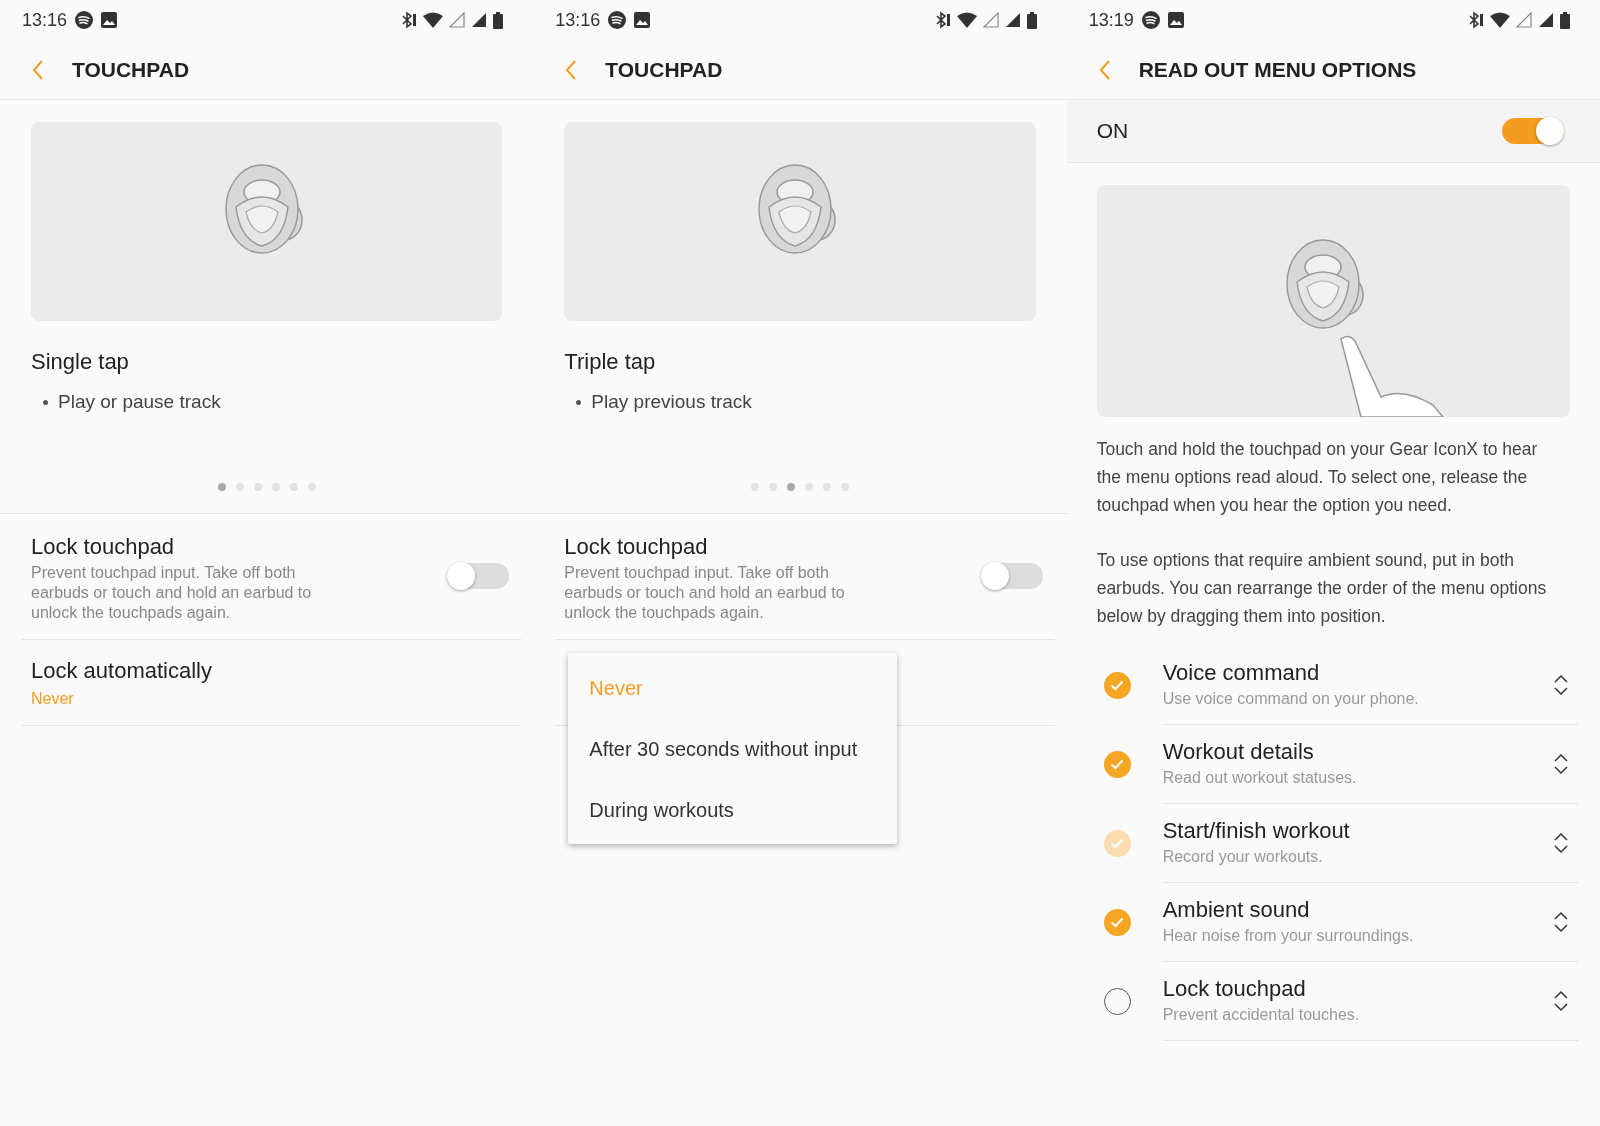  What do you see at coordinates (733, 748) in the screenshot?
I see `dropdown-option: After 30 seconds without input` at bounding box center [733, 748].